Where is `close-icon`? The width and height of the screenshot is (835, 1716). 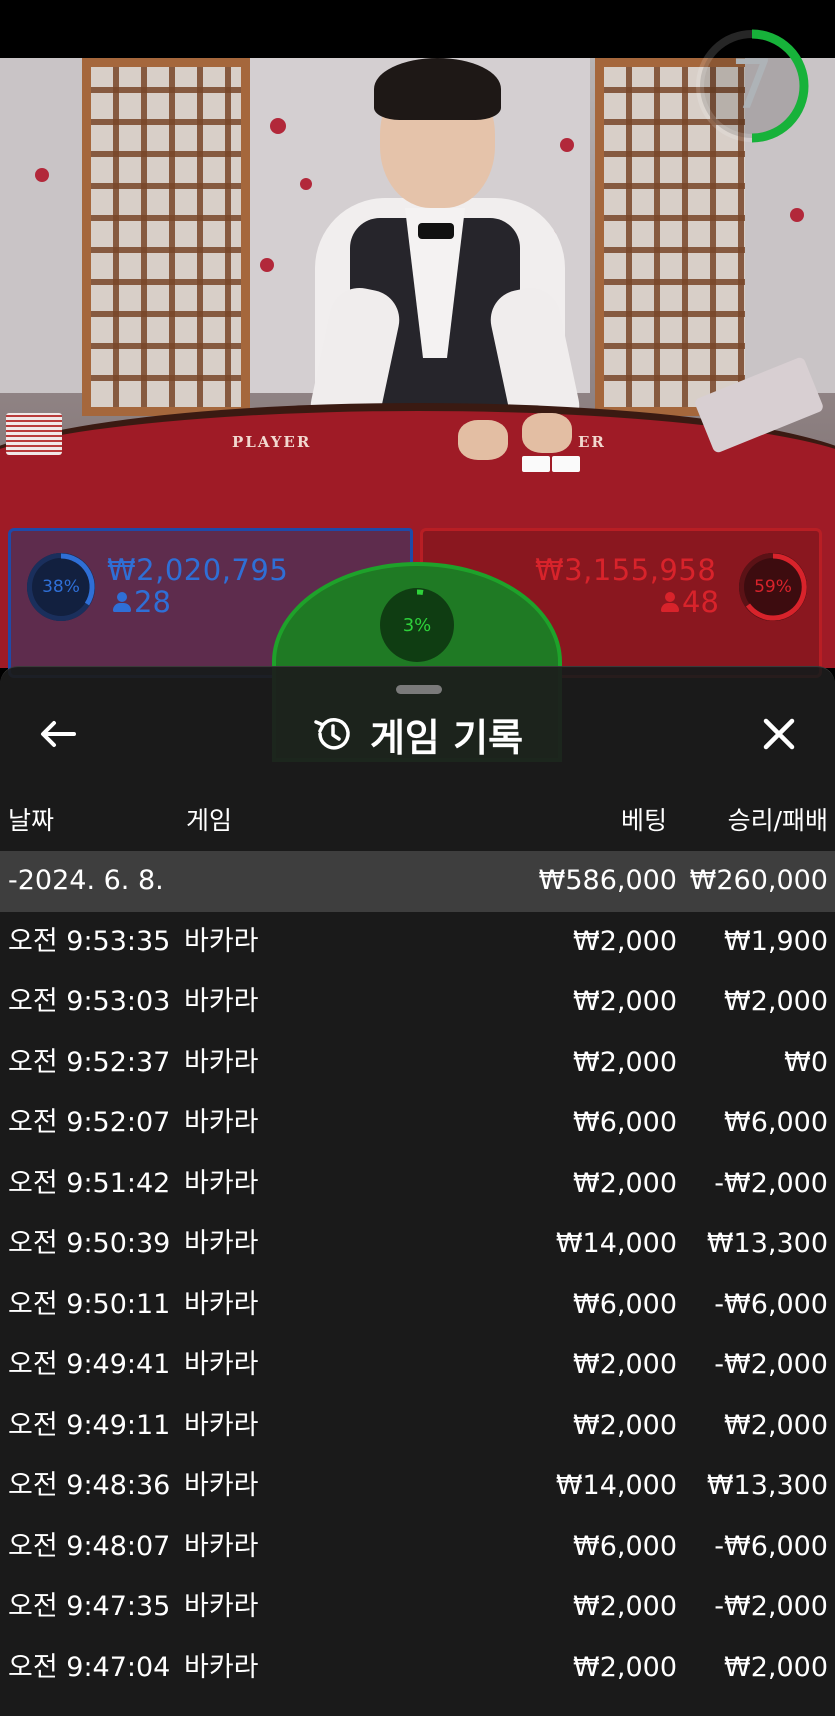 close-icon is located at coordinates (779, 734).